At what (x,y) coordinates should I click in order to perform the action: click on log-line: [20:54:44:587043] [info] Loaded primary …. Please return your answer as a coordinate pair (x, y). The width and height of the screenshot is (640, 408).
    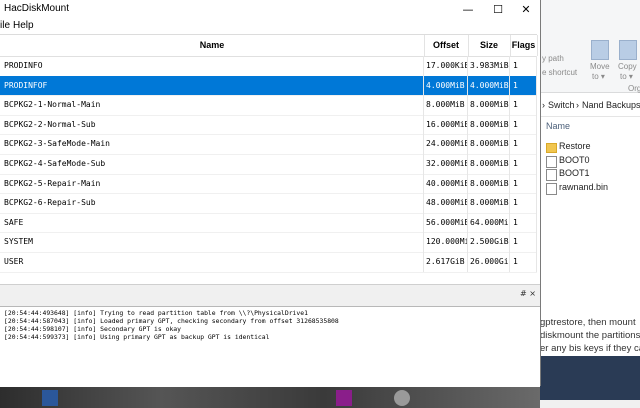
    Looking at the image, I should click on (171, 321).